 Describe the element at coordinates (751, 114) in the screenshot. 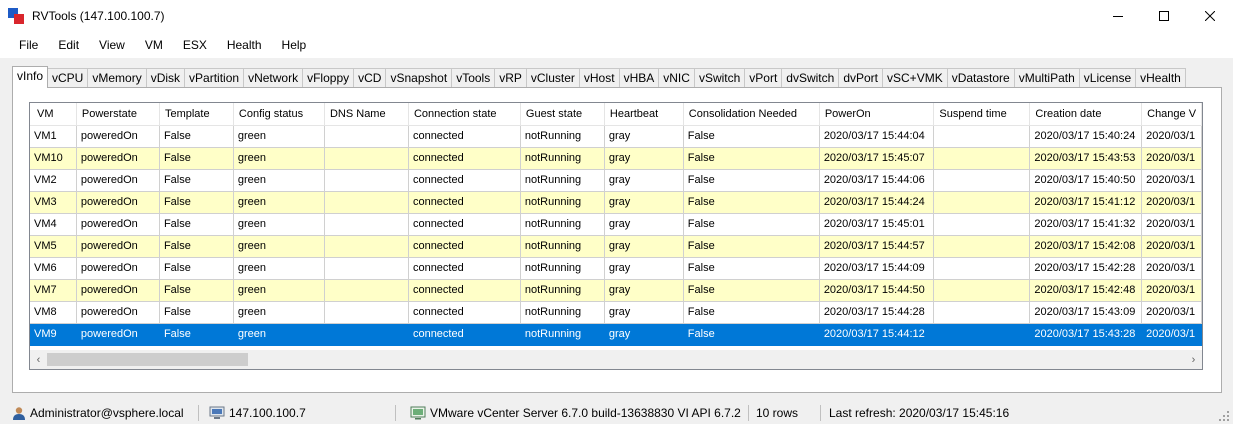

I see `column-header-consolidation-needed: Consolidation Needed` at that location.